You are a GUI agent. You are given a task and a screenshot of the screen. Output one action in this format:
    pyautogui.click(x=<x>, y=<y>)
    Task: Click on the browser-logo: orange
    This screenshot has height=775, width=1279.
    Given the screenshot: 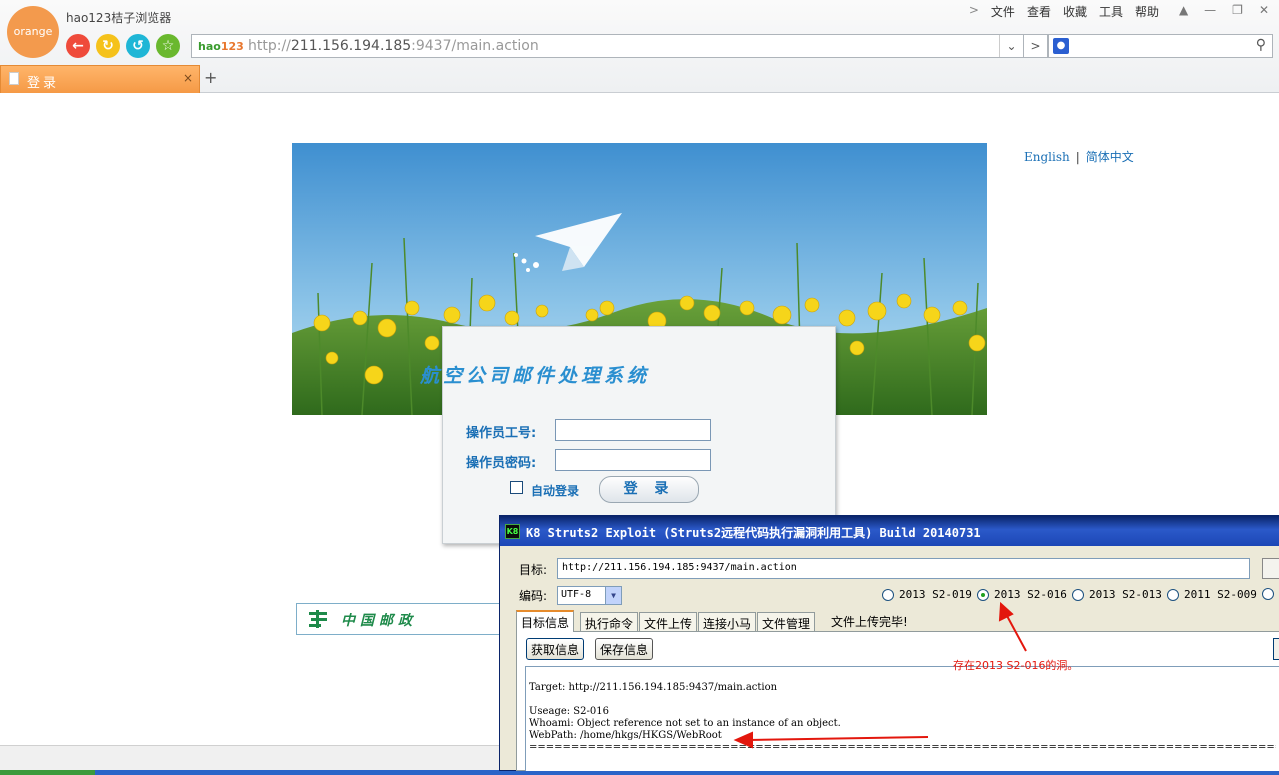 What is the action you would take?
    pyautogui.click(x=33, y=32)
    